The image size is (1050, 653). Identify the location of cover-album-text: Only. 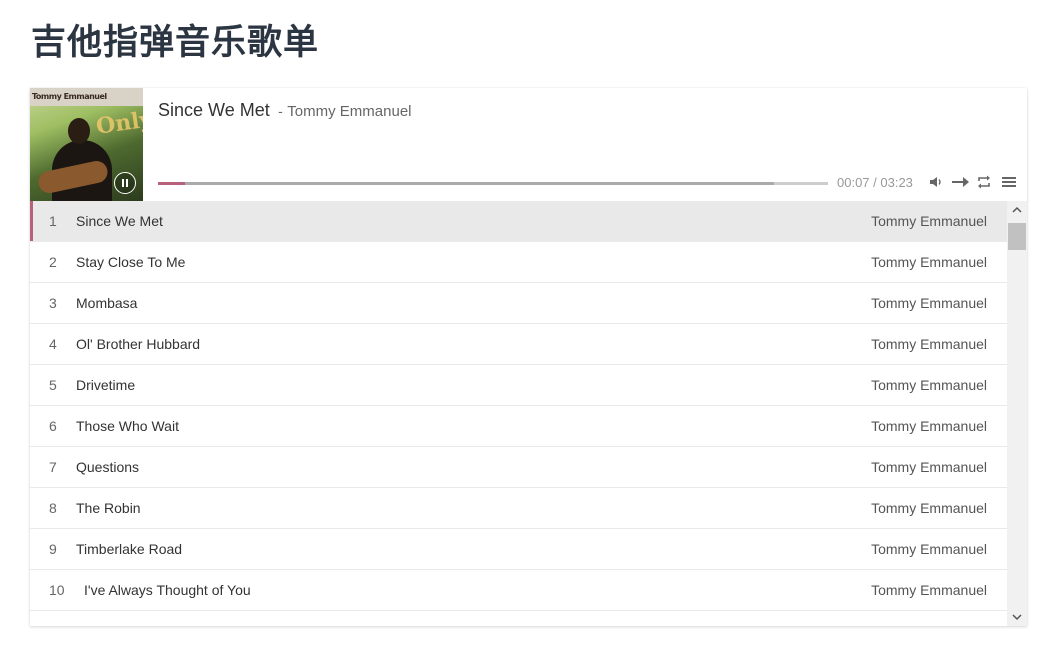
(118, 123).